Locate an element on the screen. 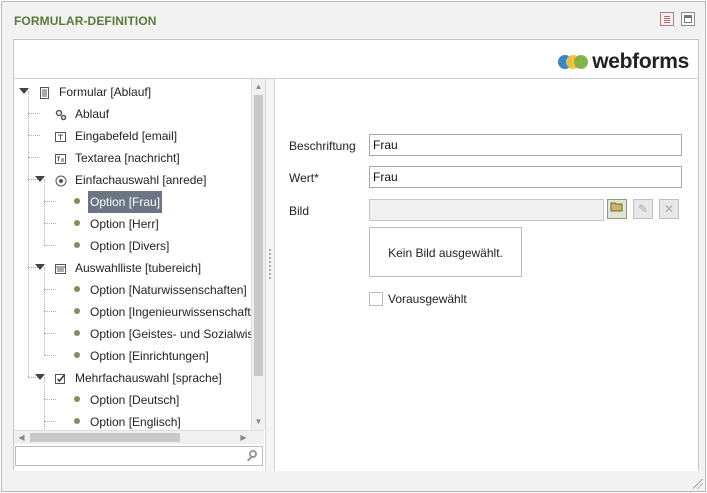 The height and width of the screenshot is (493, 707). open-folder-button is located at coordinates (617, 209).